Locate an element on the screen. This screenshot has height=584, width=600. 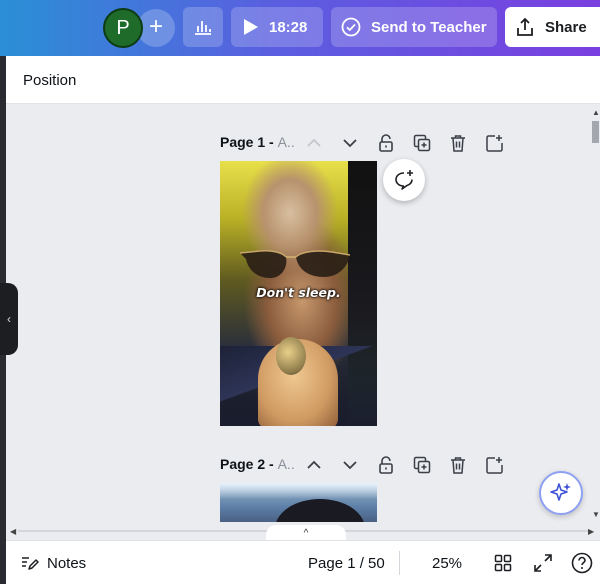
page-2-label: Page 2 - A.. is located at coordinates (257, 464).